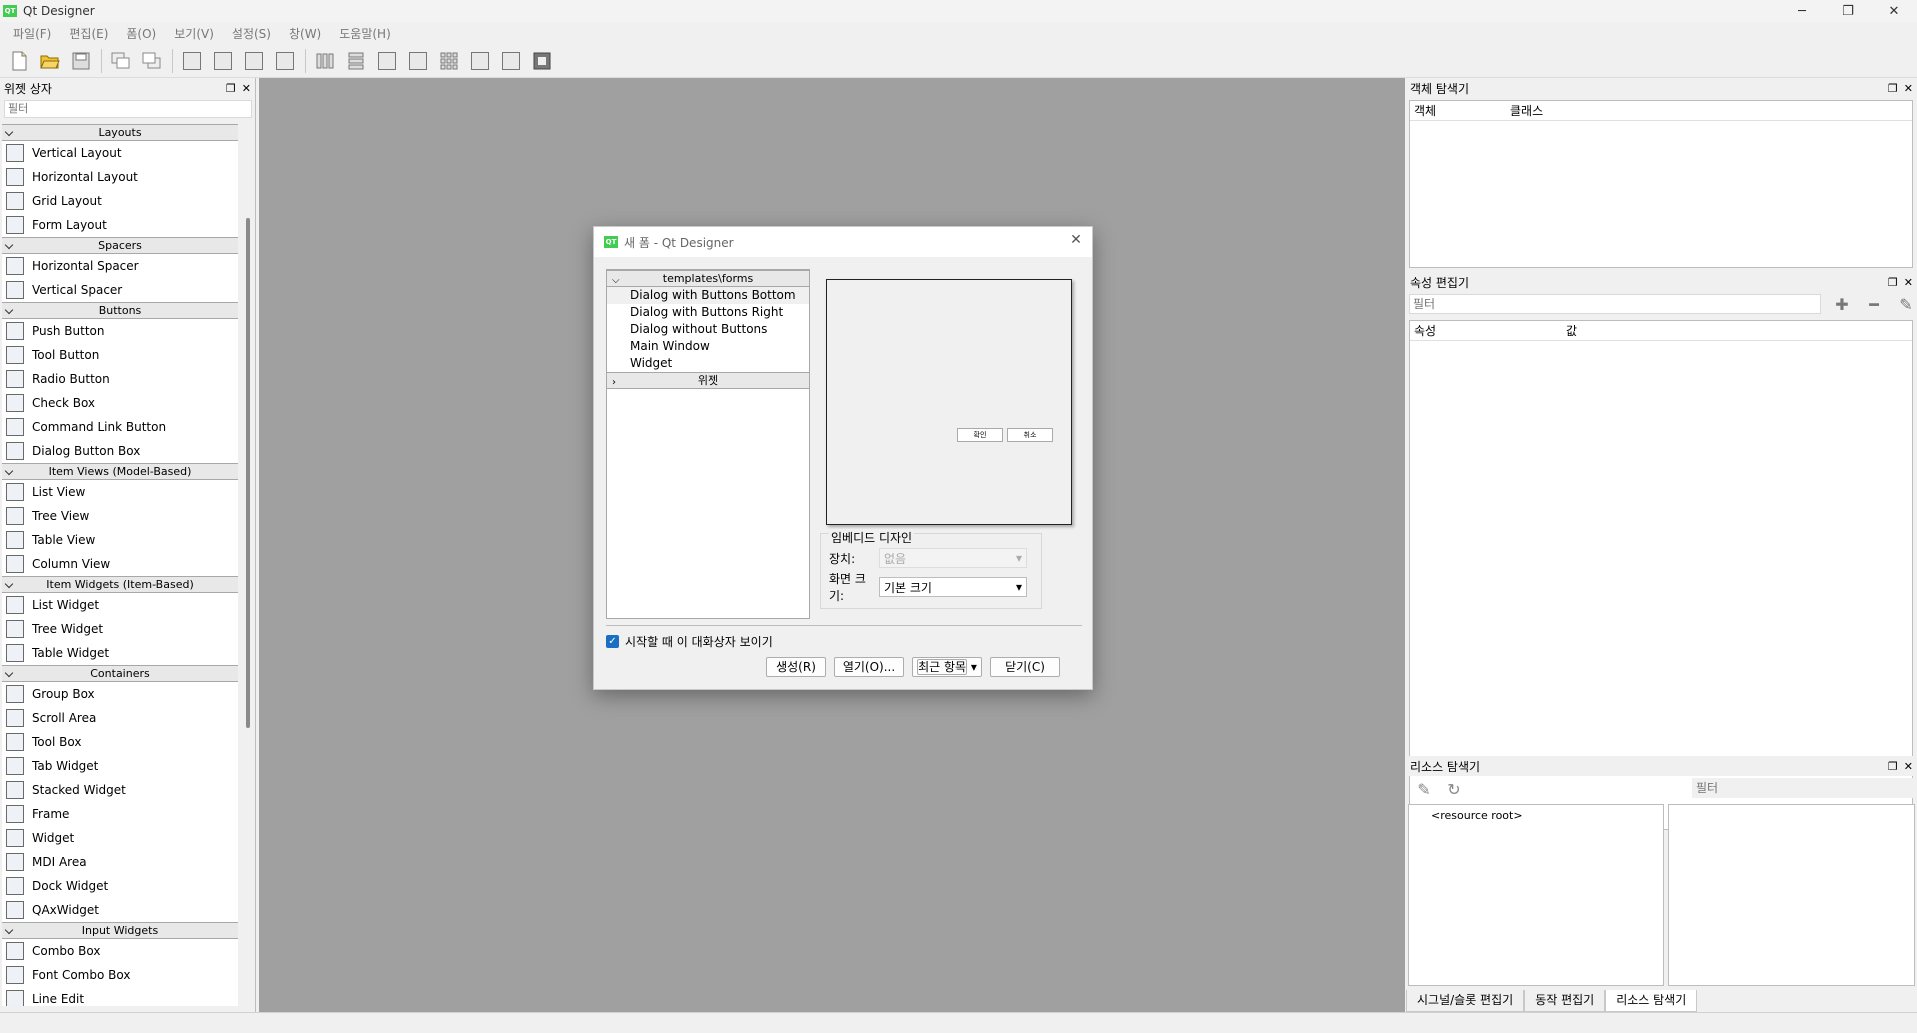 The image size is (1917, 1033). Describe the element at coordinates (120, 201) in the screenshot. I see `widget-item: Grid Layout` at that location.